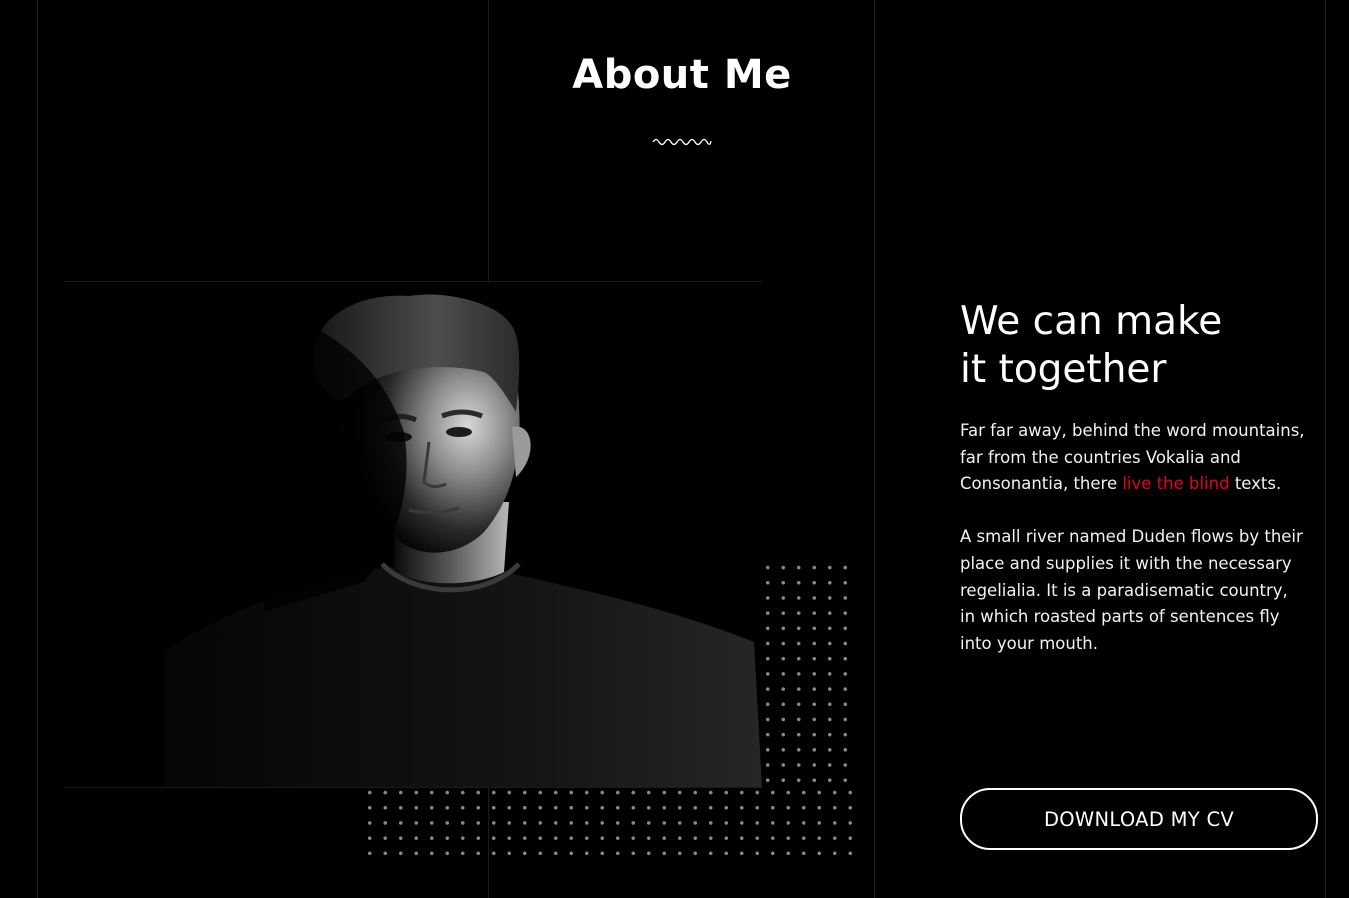 The image size is (1349, 898). What do you see at coordinates (1091, 321) in the screenshot?
I see `heading-line-1: We can make` at bounding box center [1091, 321].